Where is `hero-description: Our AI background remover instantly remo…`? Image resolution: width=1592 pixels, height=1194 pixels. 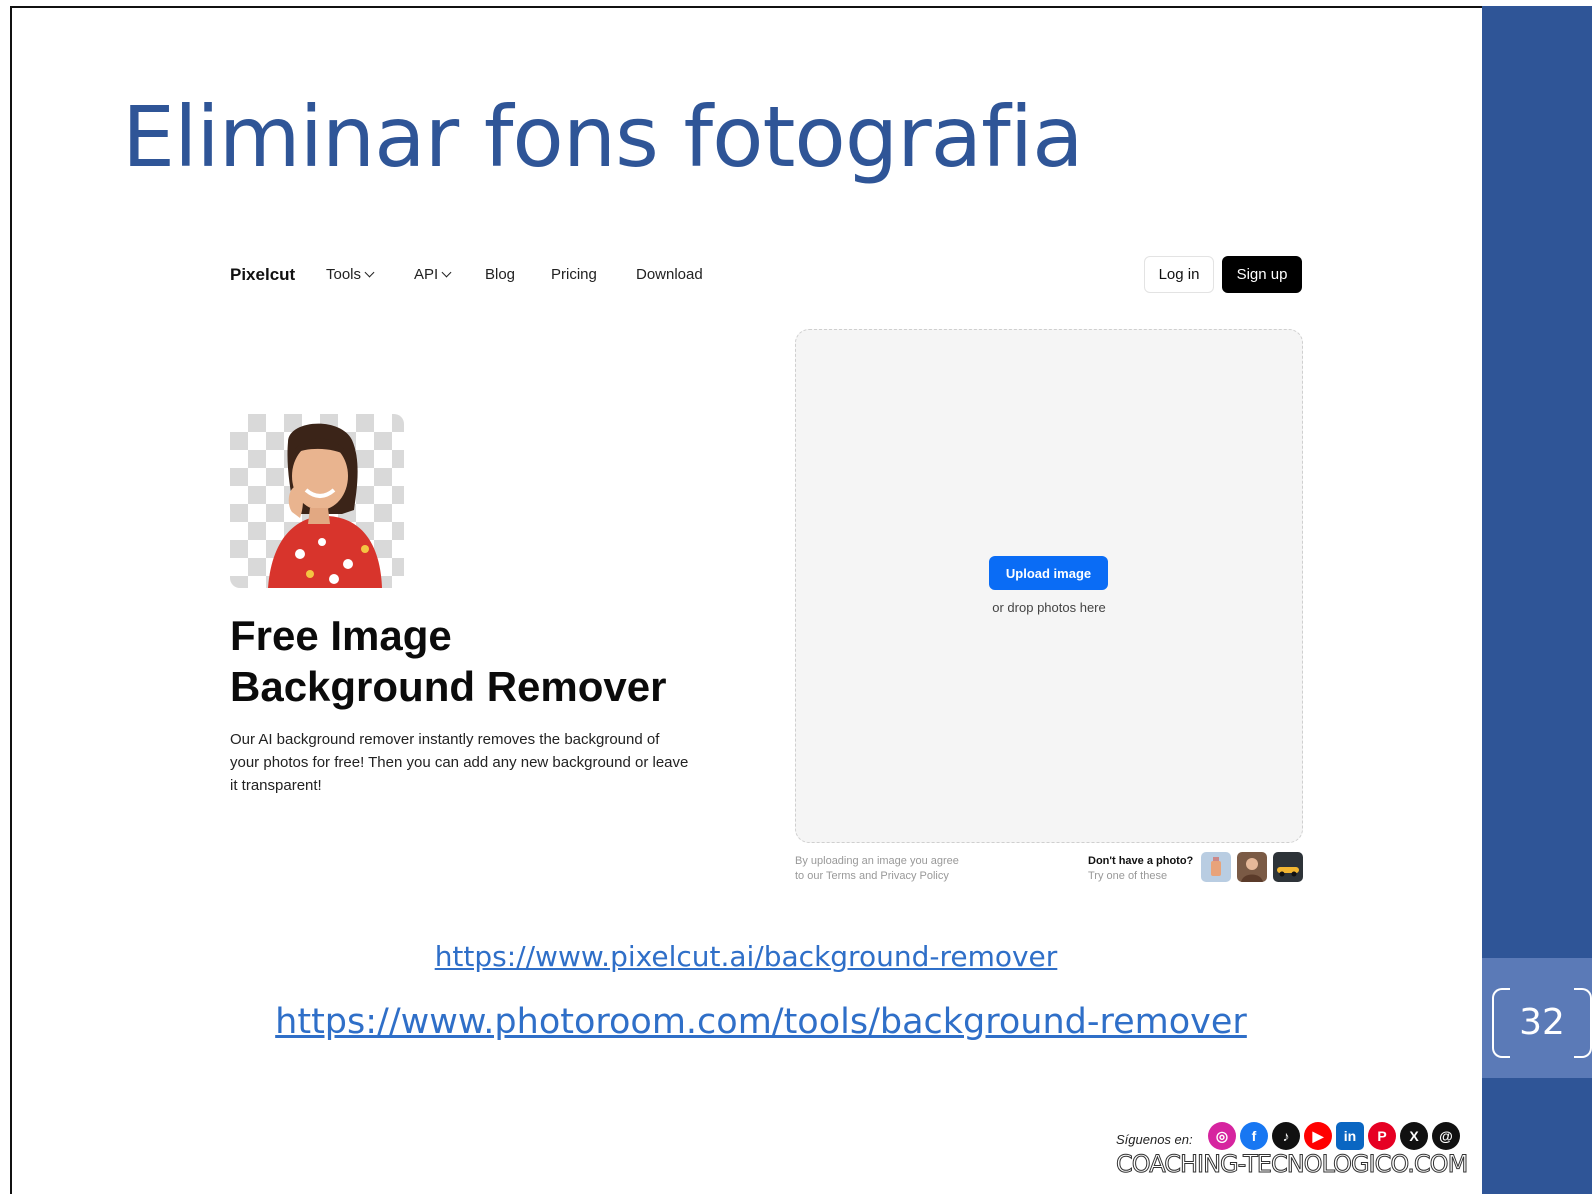
hero-description: Our AI background remover instantly remo… is located at coordinates (459, 762).